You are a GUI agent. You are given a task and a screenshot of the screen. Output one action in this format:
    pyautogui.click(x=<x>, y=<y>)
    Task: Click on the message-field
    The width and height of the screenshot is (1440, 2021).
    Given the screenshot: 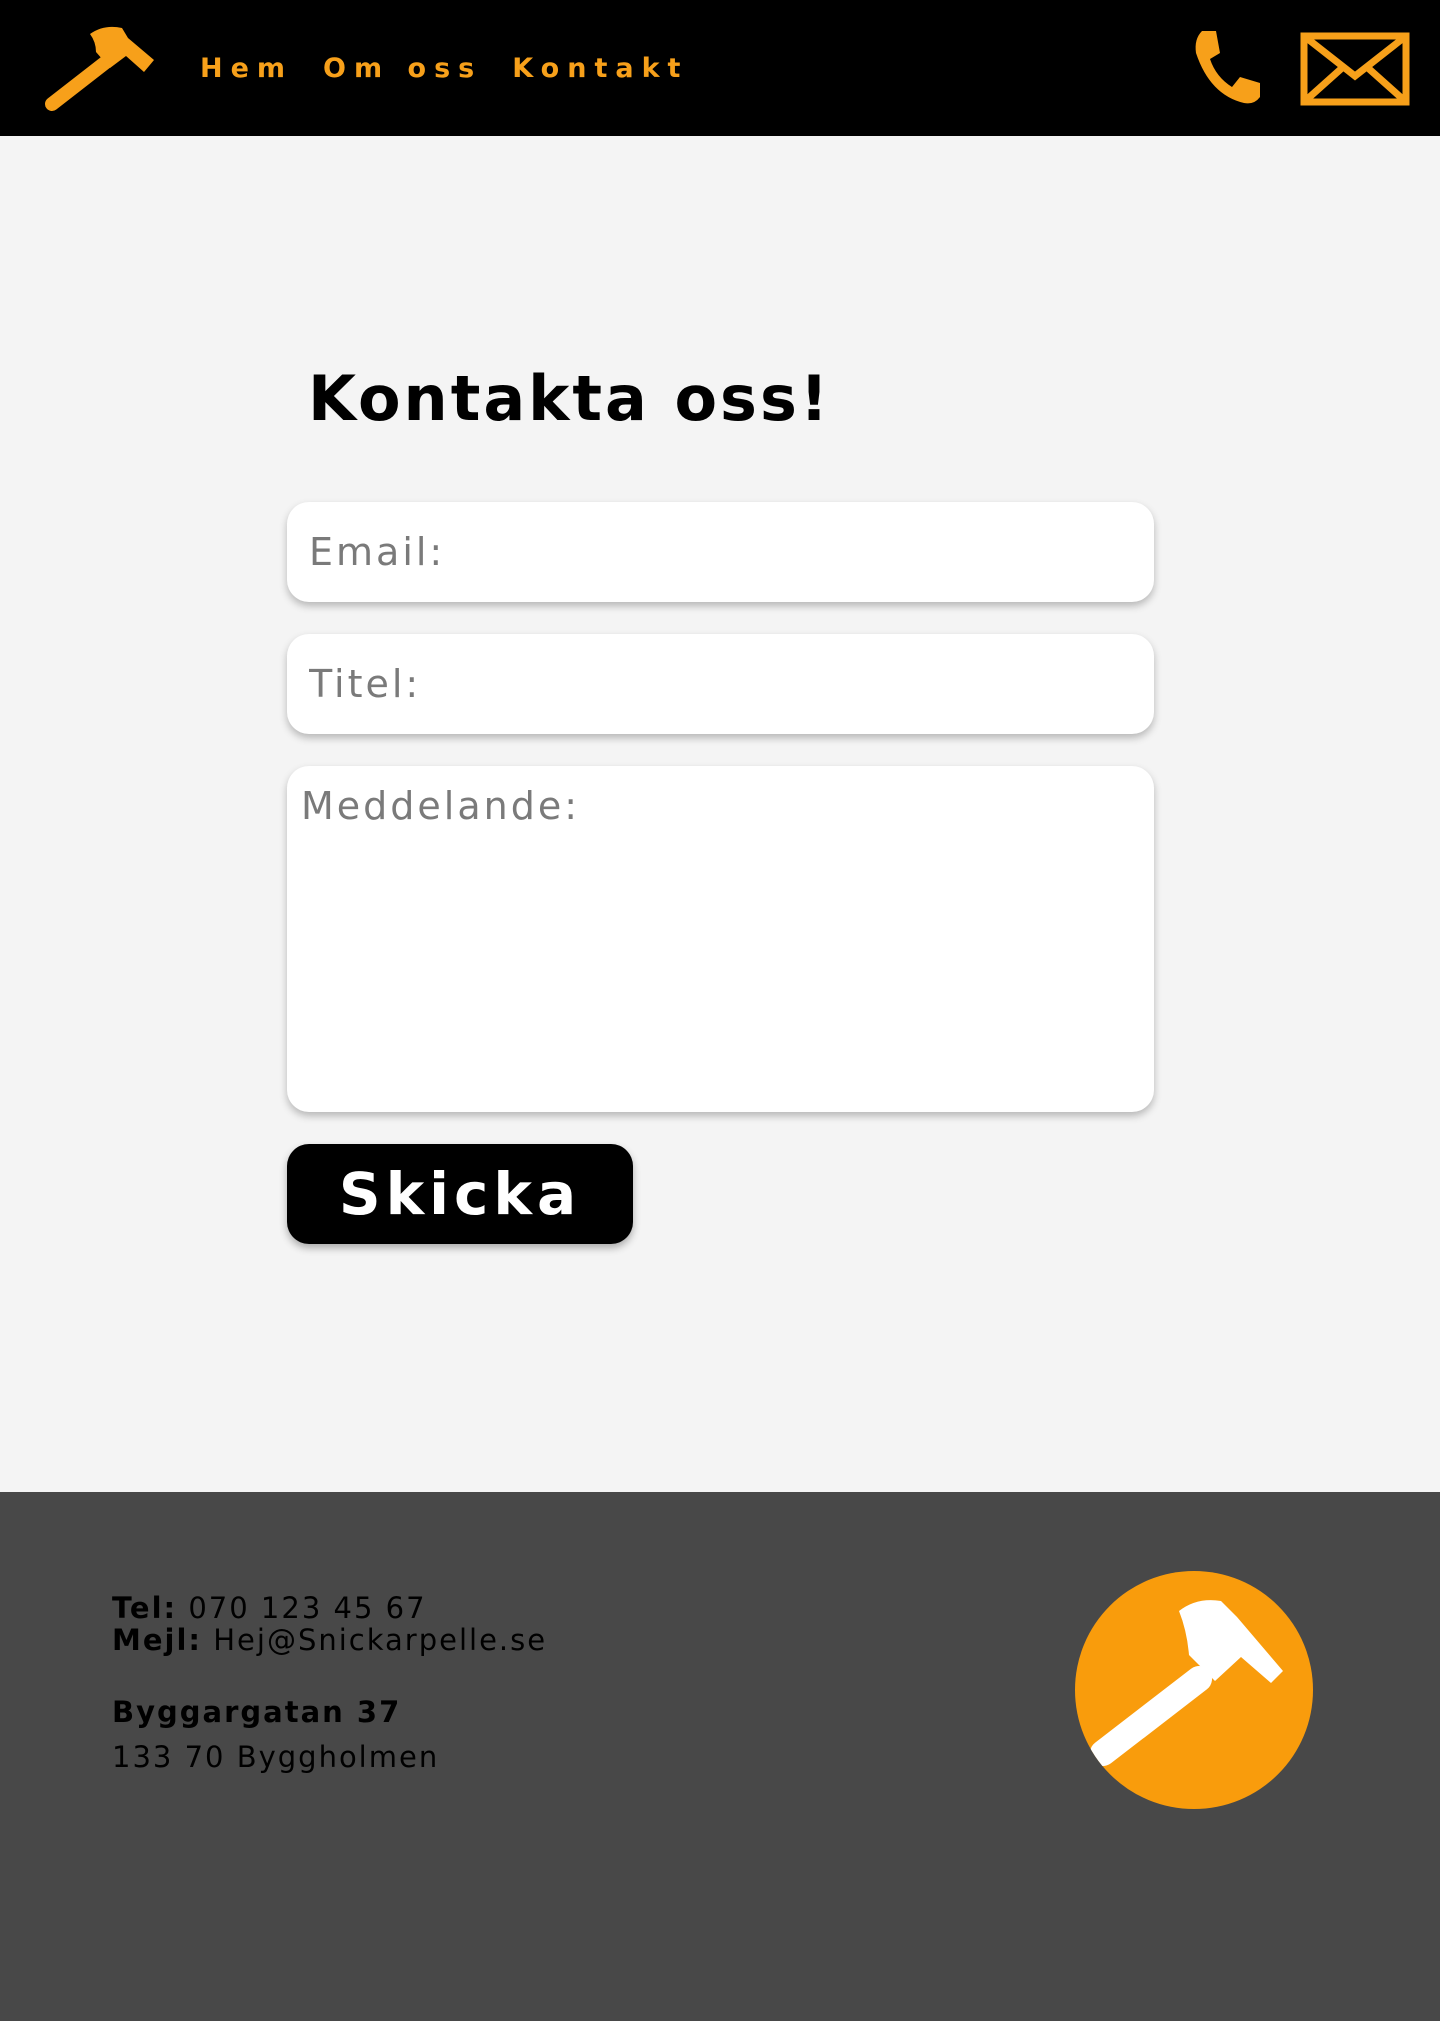 What is the action you would take?
    pyautogui.click(x=720, y=939)
    